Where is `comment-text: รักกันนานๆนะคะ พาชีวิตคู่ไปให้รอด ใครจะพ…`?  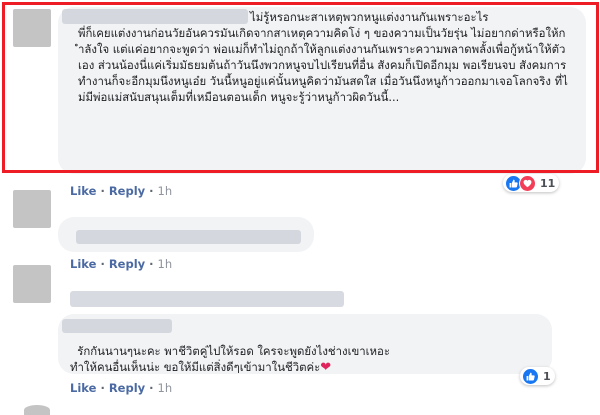
comment-text: รักกันนานๆนะคะ พาชีวิตคู่ไปให้รอด ใครจะพ… is located at coordinates (307, 351).